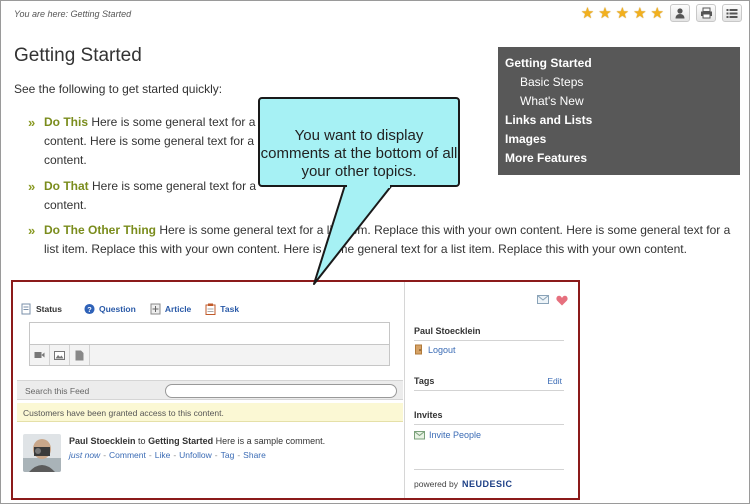 The height and width of the screenshot is (504, 750). I want to click on logout-link: Logout, so click(435, 349).